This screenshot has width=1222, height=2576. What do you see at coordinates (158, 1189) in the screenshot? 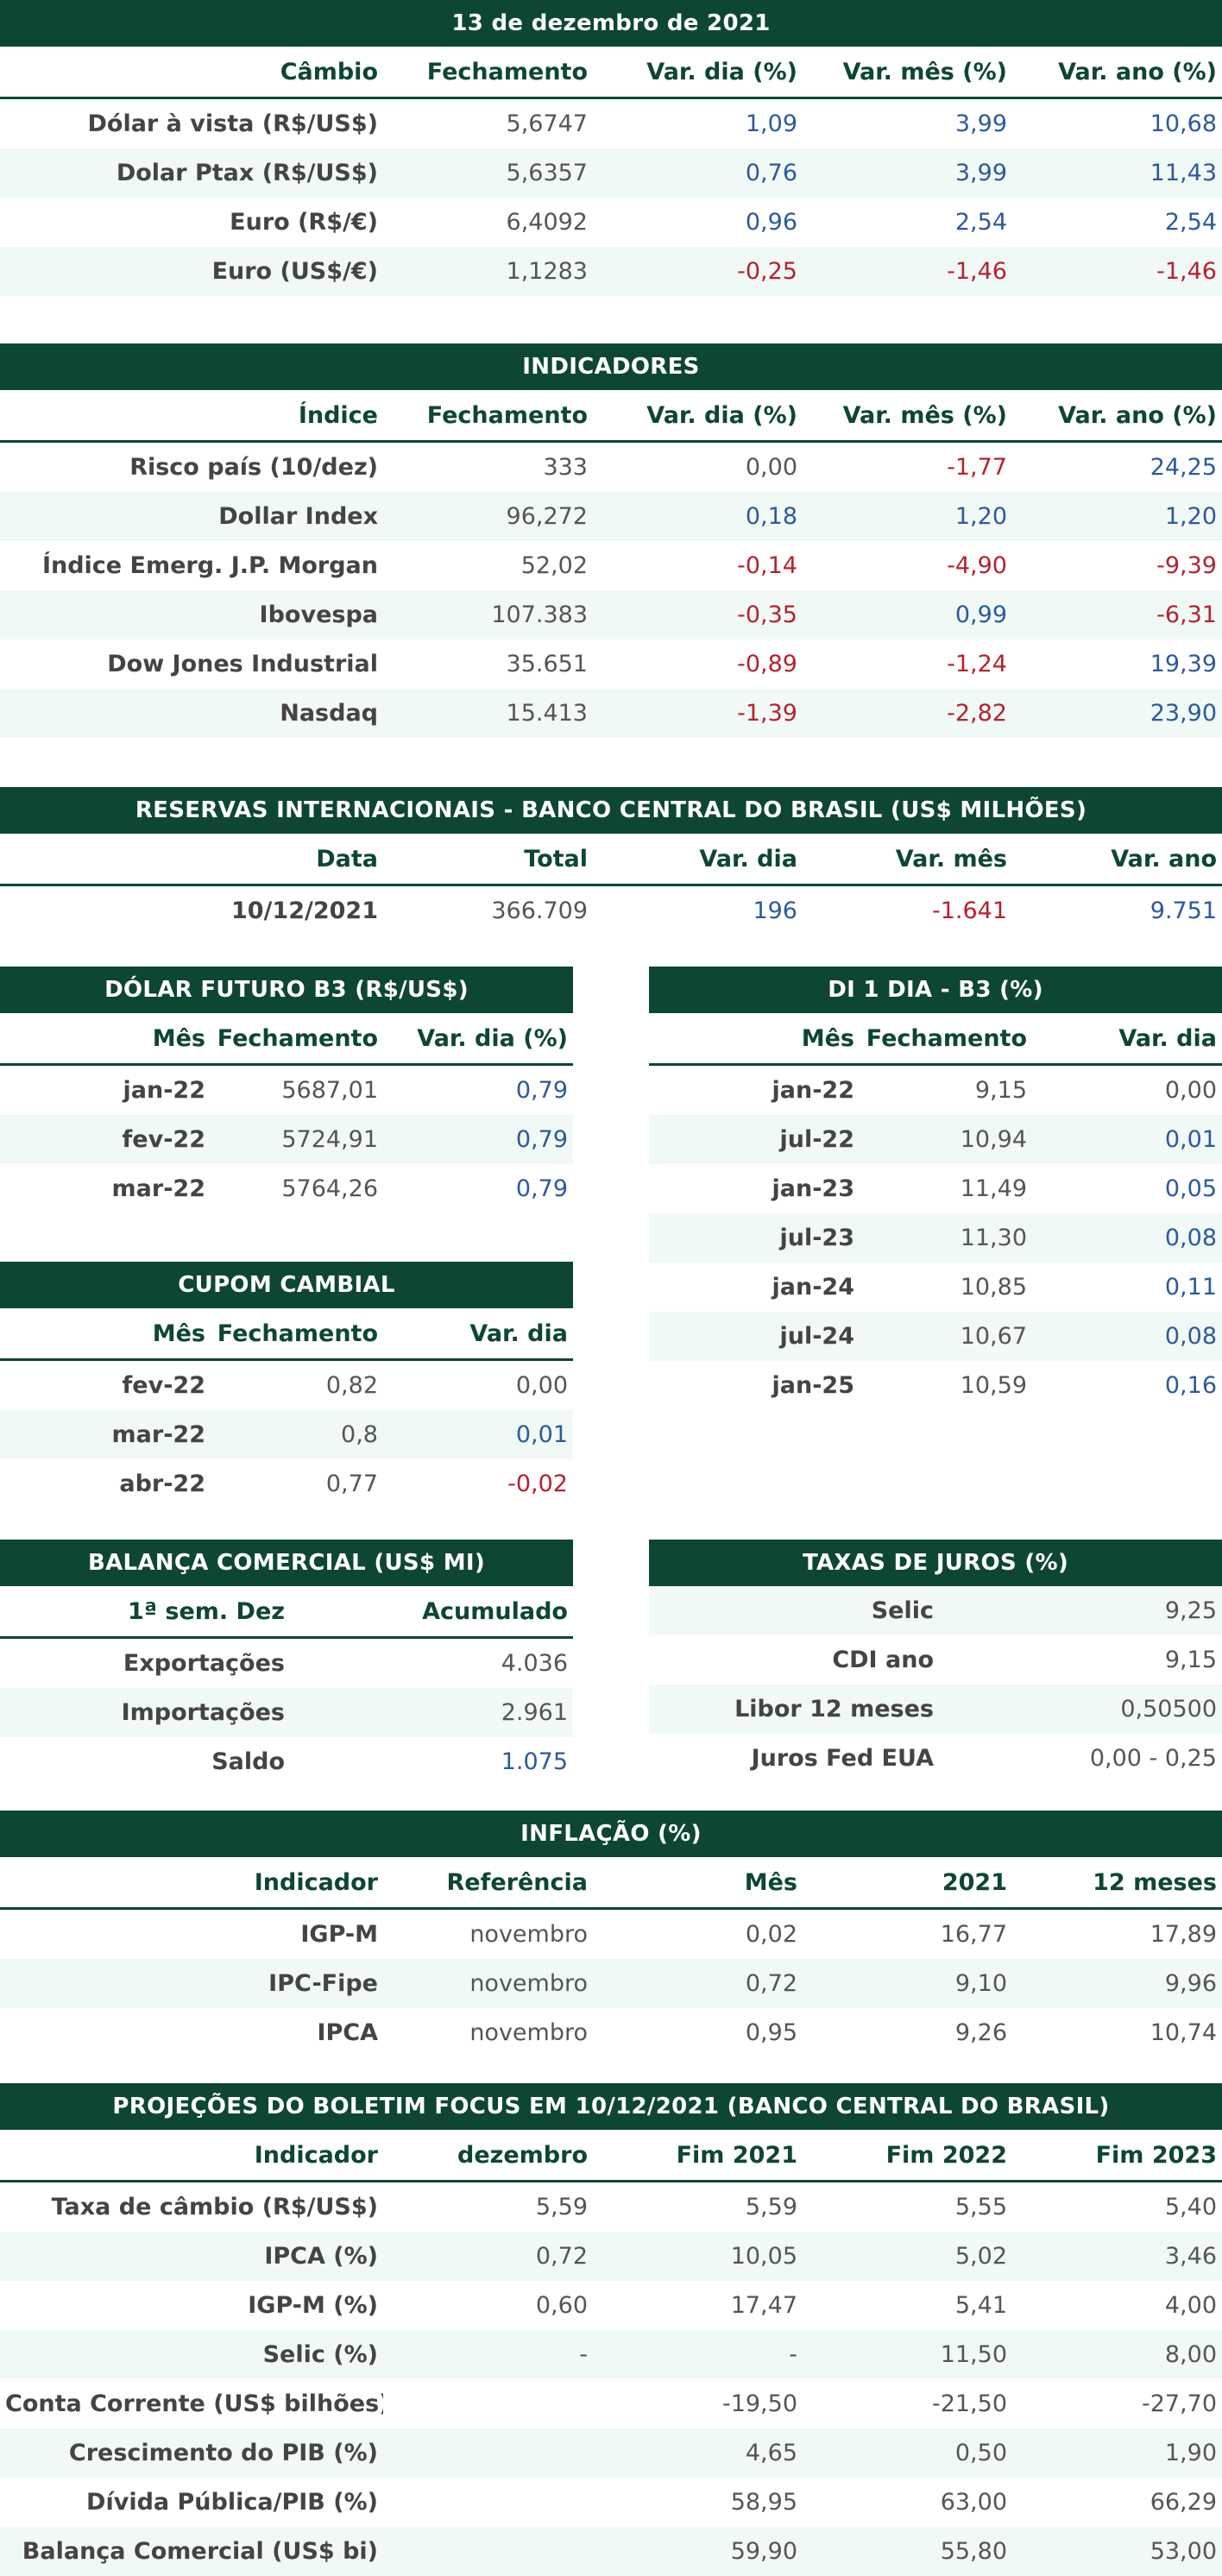
I see `row-label: mar-22` at bounding box center [158, 1189].